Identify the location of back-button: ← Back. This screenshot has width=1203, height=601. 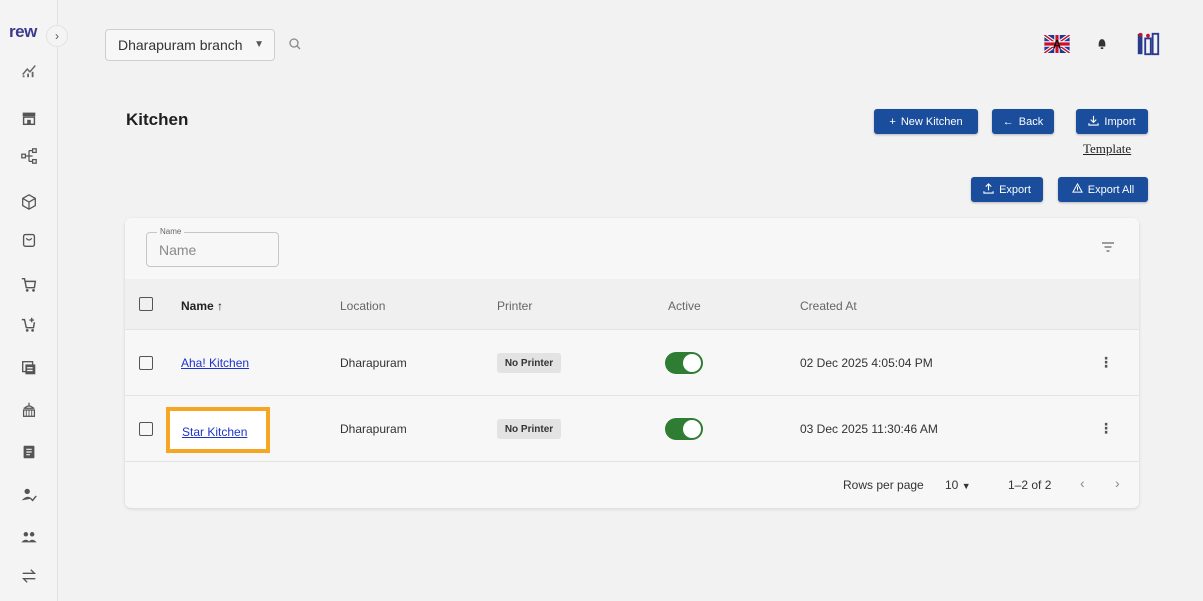
(1023, 121).